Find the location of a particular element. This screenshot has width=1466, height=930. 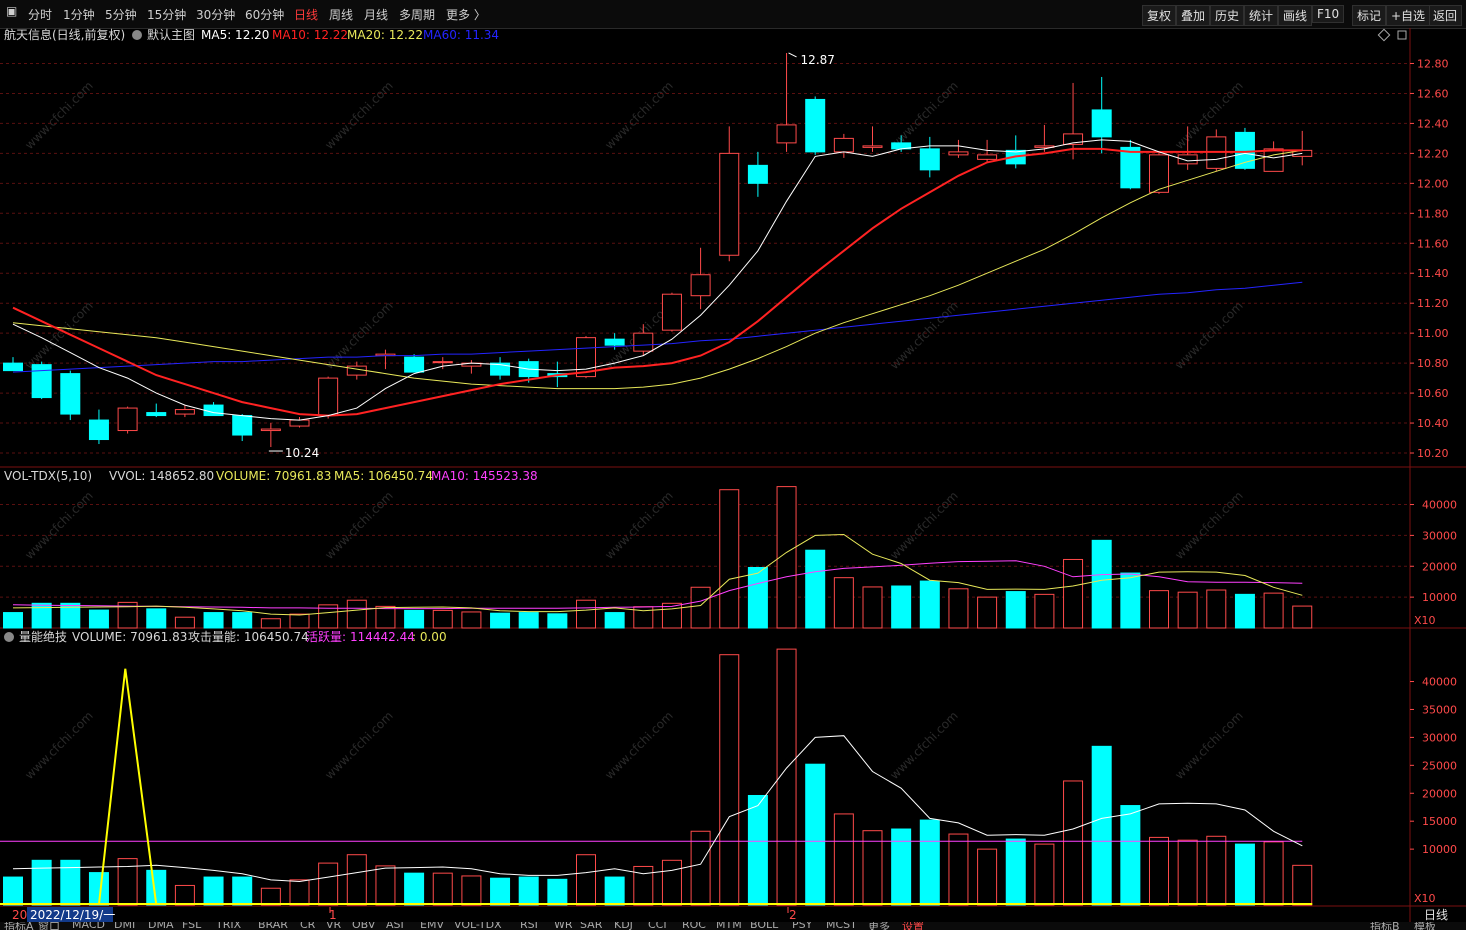

square-icon is located at coordinates (1402, 35).